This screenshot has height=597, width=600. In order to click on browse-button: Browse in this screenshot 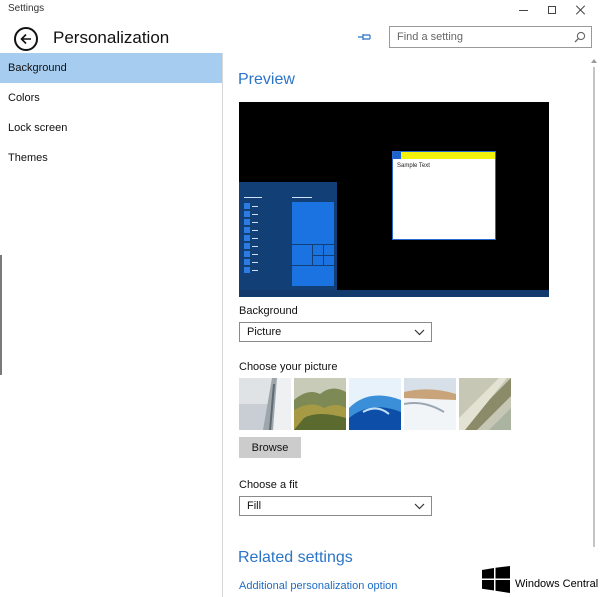, I will do `click(270, 447)`.